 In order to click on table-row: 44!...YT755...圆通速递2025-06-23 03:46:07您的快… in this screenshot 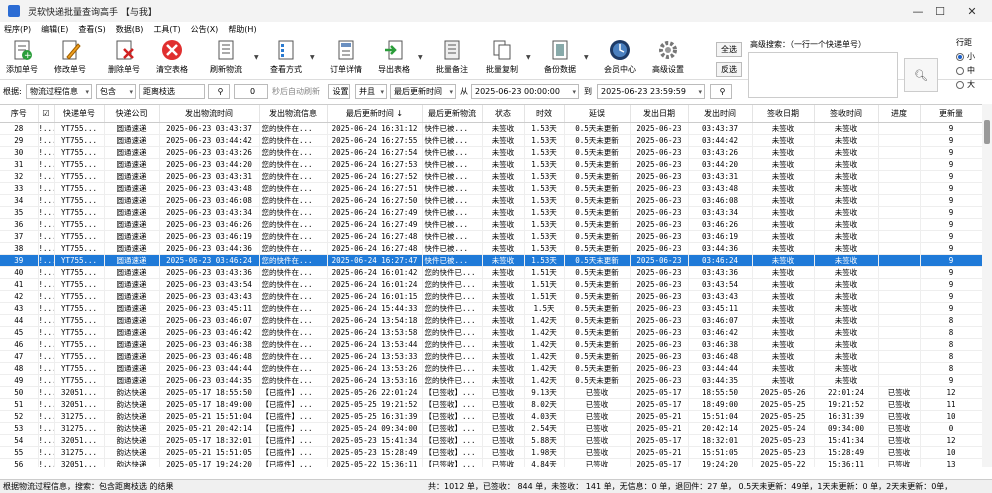, I will do `click(491, 320)`.